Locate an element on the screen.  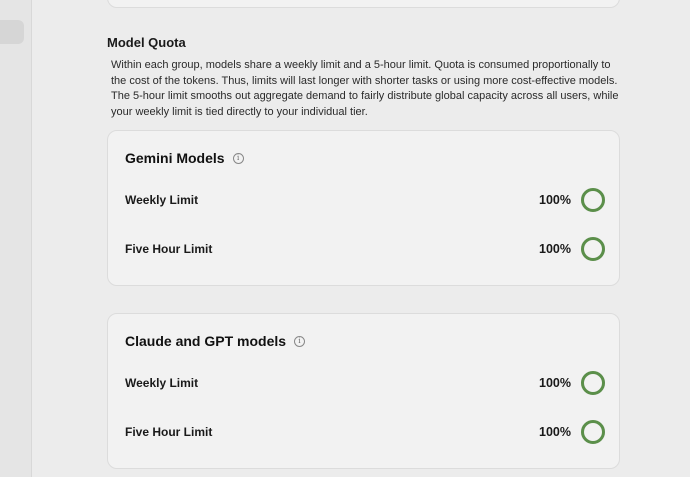
sidebar is located at coordinates (16, 238).